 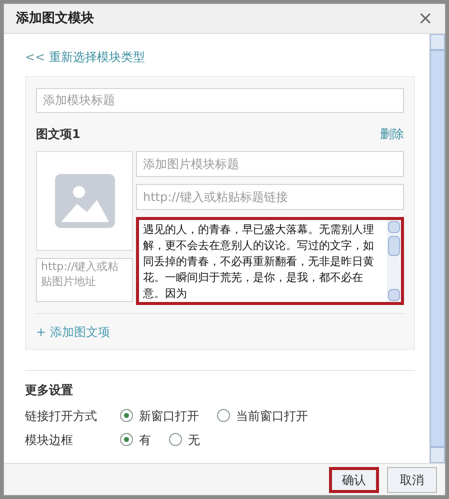 What do you see at coordinates (270, 163) in the screenshot?
I see `text-field: 添加图片模块标题` at bounding box center [270, 163].